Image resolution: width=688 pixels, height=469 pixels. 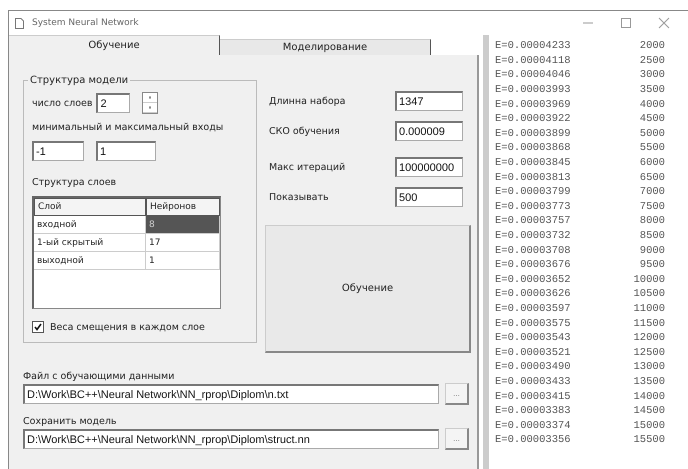 What do you see at coordinates (533, 265) in the screenshot?
I see `error-value: E=0.00003676` at bounding box center [533, 265].